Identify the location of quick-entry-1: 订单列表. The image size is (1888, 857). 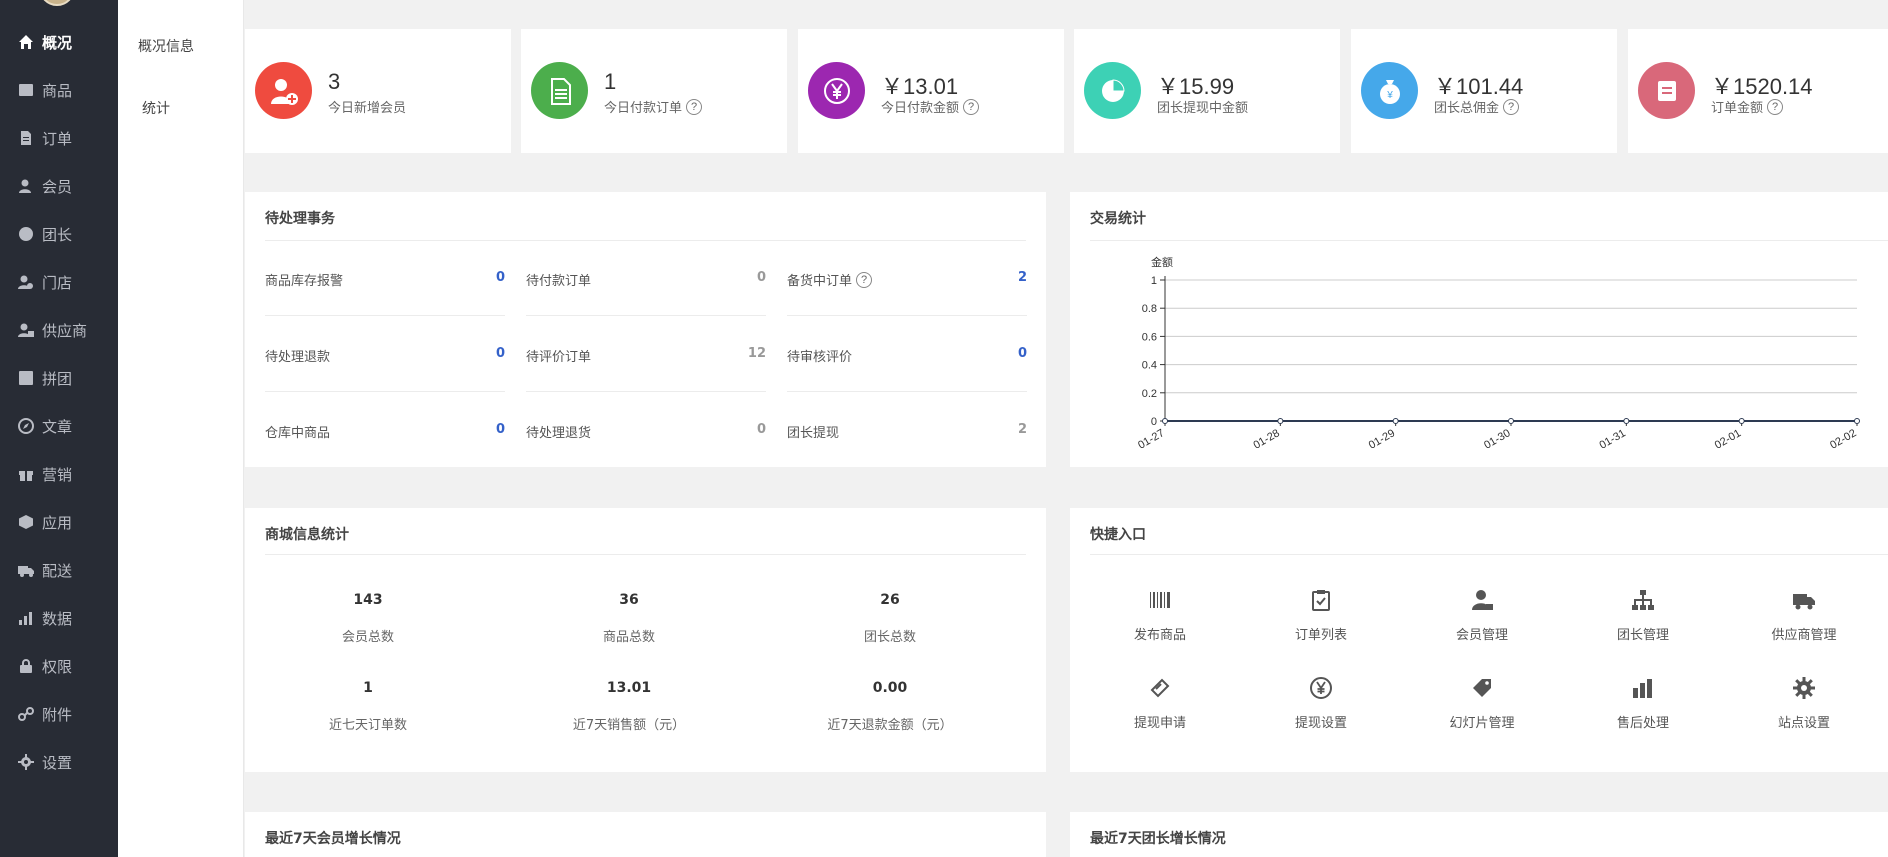
(1321, 615).